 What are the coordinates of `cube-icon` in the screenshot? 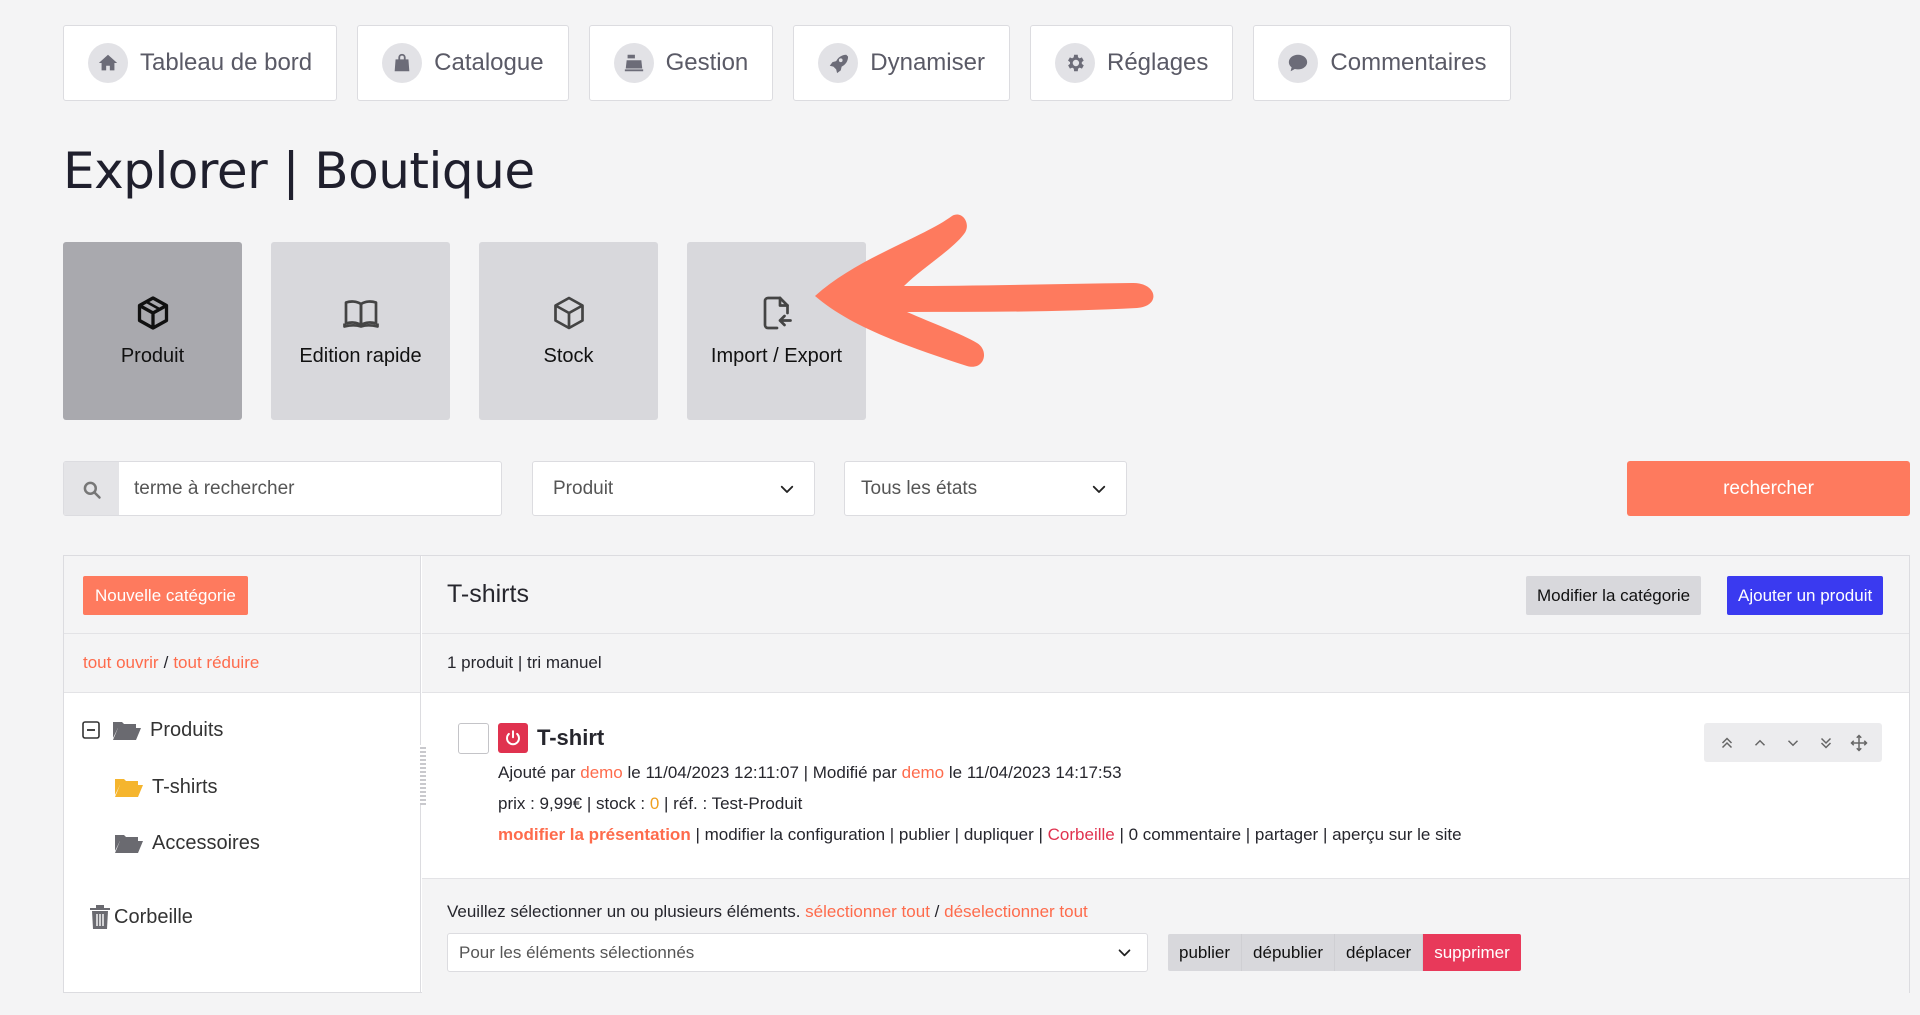 It's located at (152, 312).